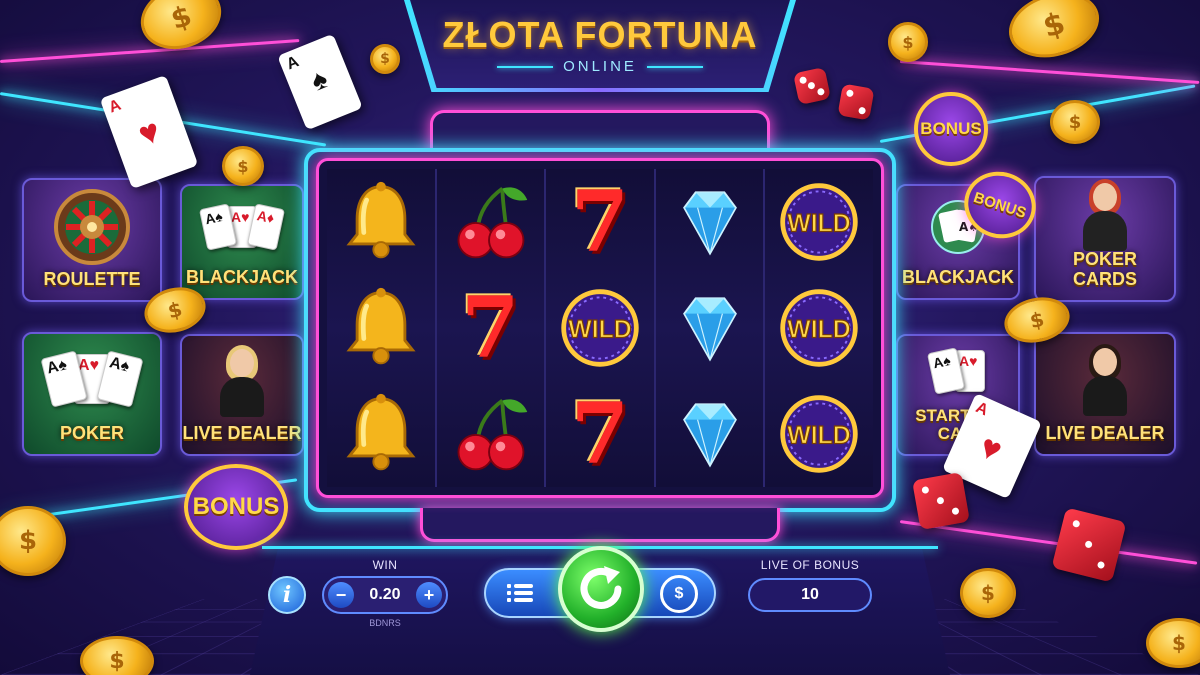 This screenshot has width=1200, height=675. Describe the element at coordinates (958, 371) in the screenshot. I see `playing-cards-icon: A♠ A♥` at that location.